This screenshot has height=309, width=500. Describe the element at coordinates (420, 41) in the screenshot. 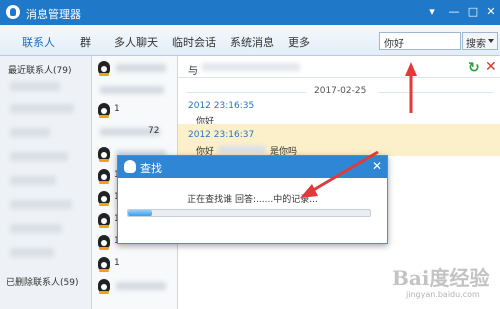

I see `search-input: 你好` at that location.